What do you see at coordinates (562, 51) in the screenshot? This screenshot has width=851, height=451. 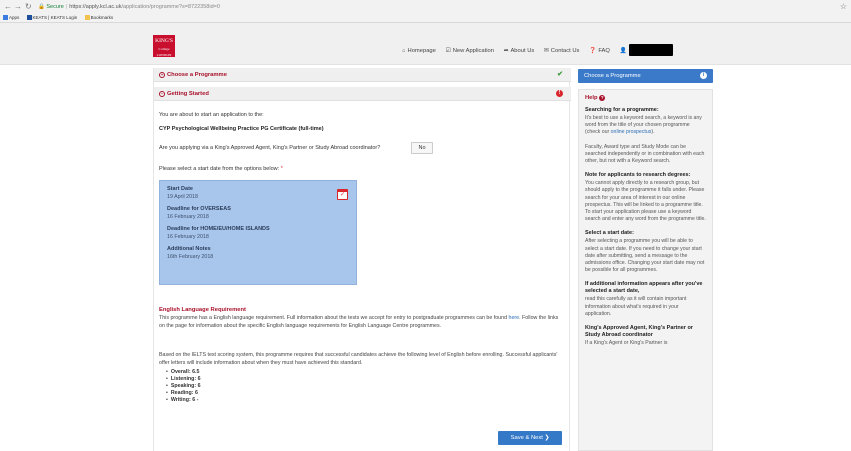 I see `nav-contact-us: ✉ Contact Us` at bounding box center [562, 51].